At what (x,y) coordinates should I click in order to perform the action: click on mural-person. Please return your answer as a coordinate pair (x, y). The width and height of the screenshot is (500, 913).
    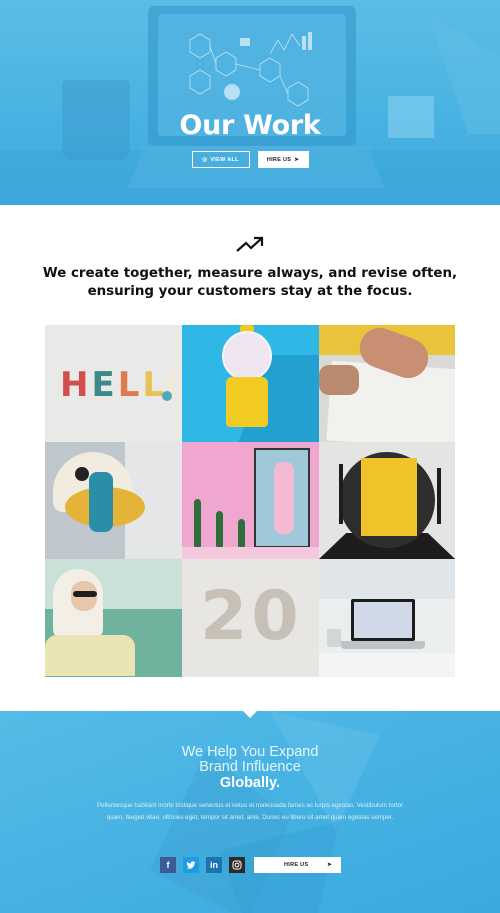
    Looking at the image, I should click on (101, 502).